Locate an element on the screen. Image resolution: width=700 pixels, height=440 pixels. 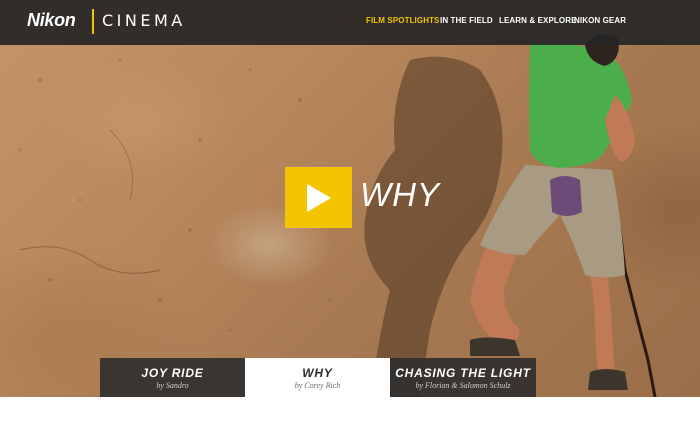
film-byline: by Sandro is located at coordinates (172, 385).